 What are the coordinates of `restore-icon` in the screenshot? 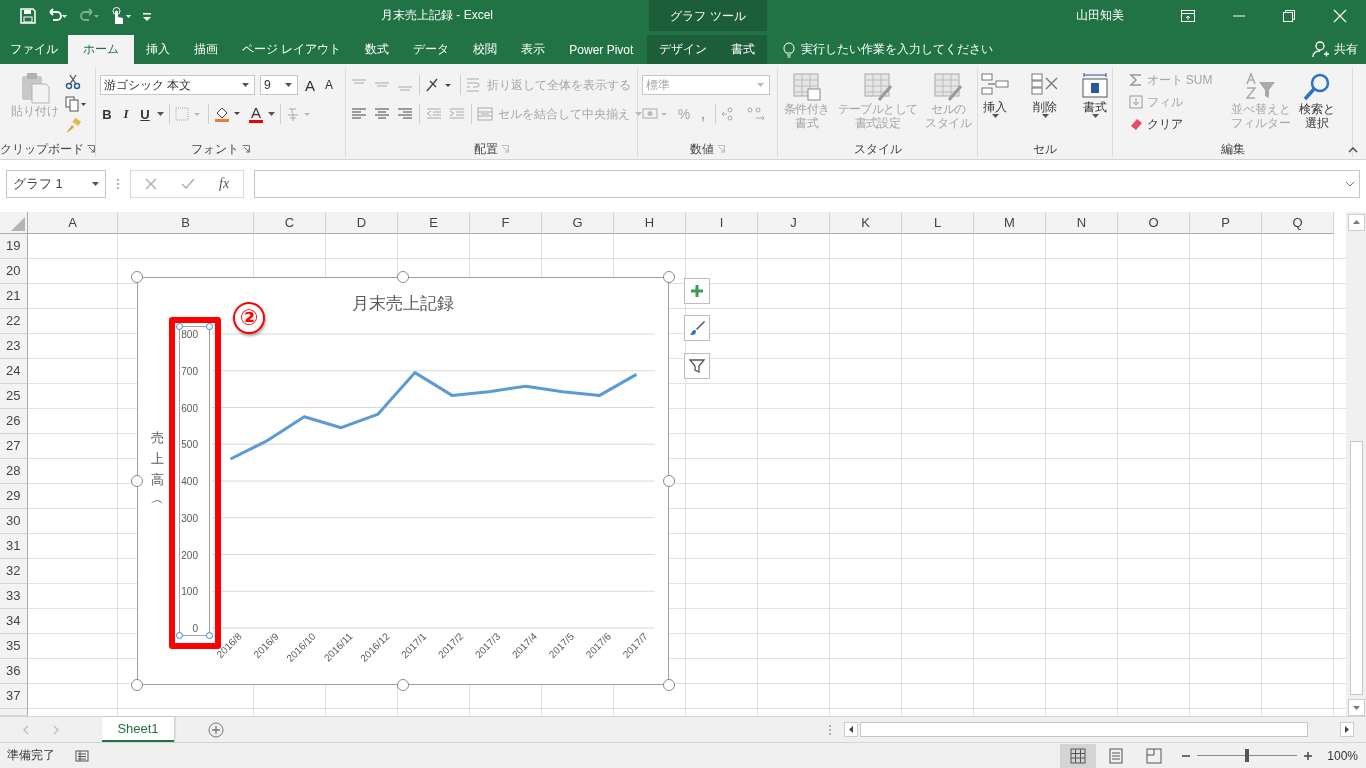 It's located at (1289, 15).